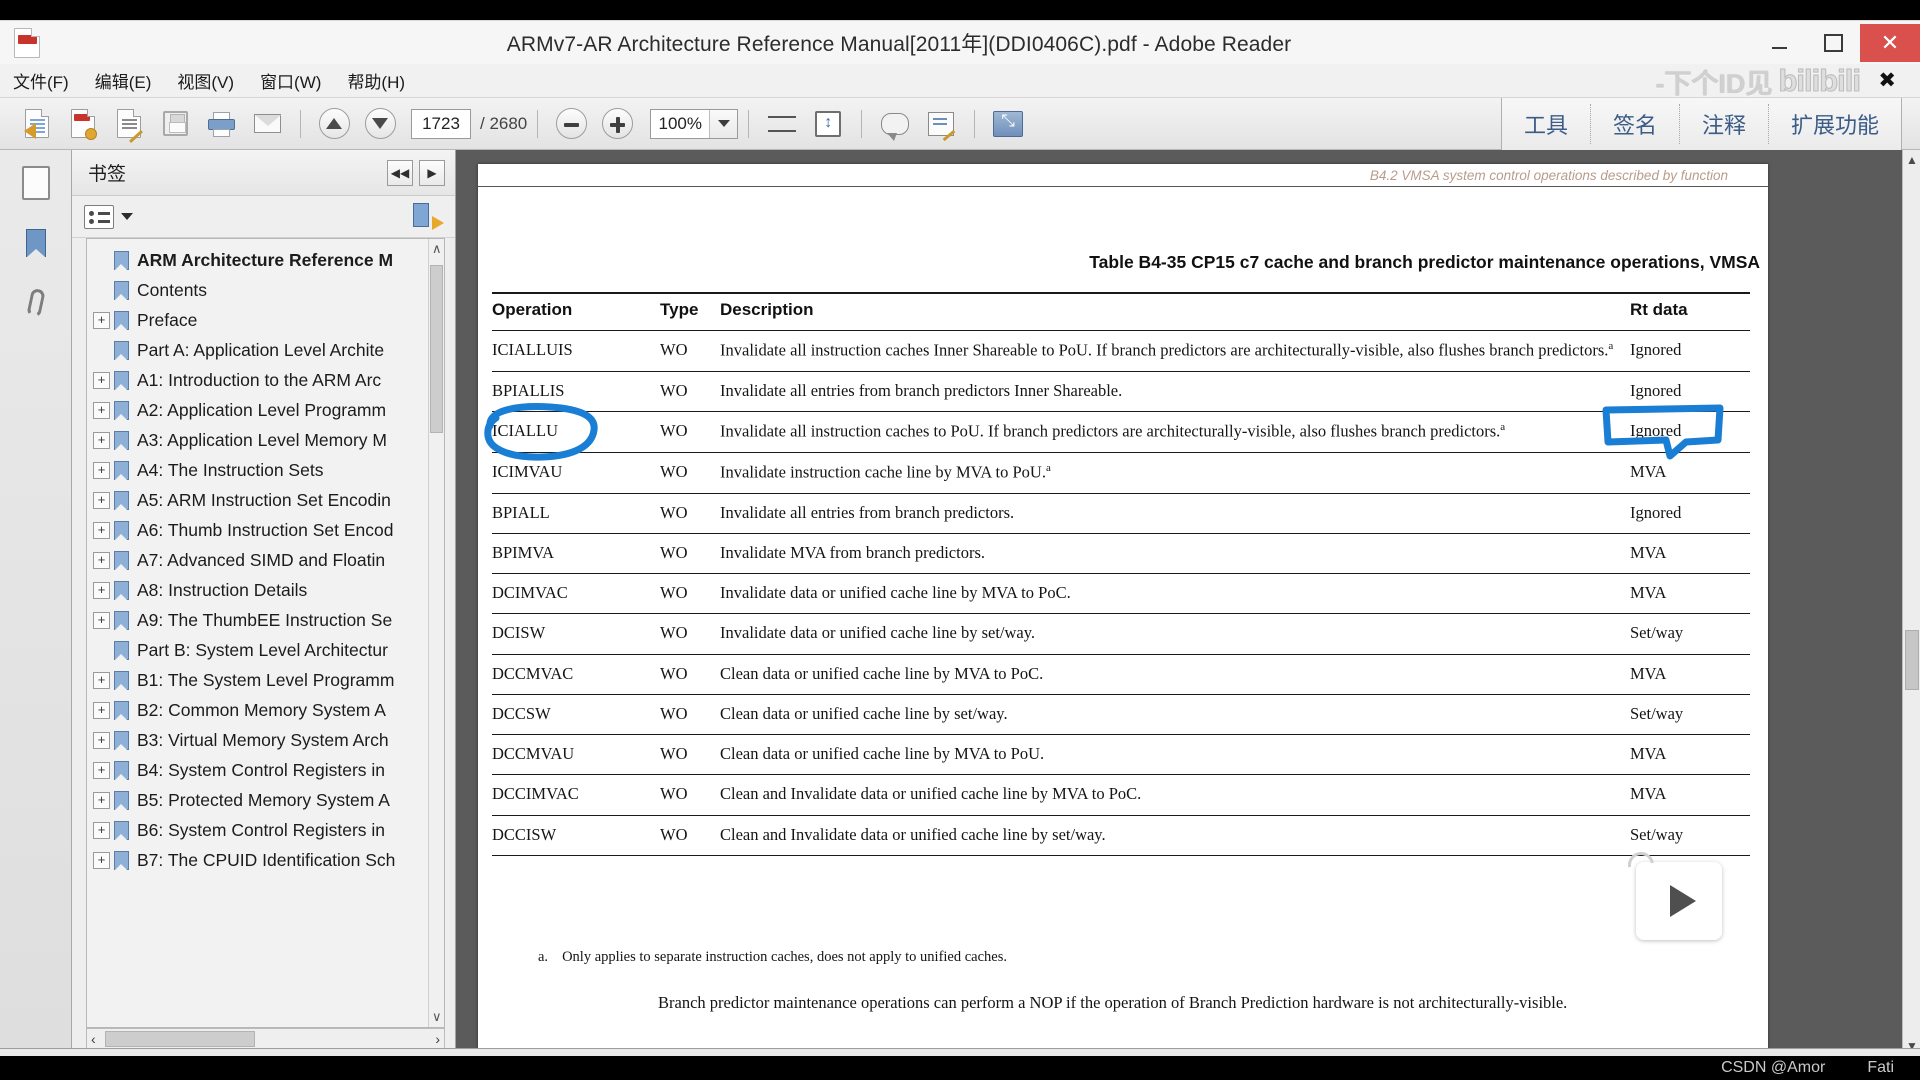  What do you see at coordinates (576, 392) in the screenshot?
I see `cell-operation: BPIALLIS` at bounding box center [576, 392].